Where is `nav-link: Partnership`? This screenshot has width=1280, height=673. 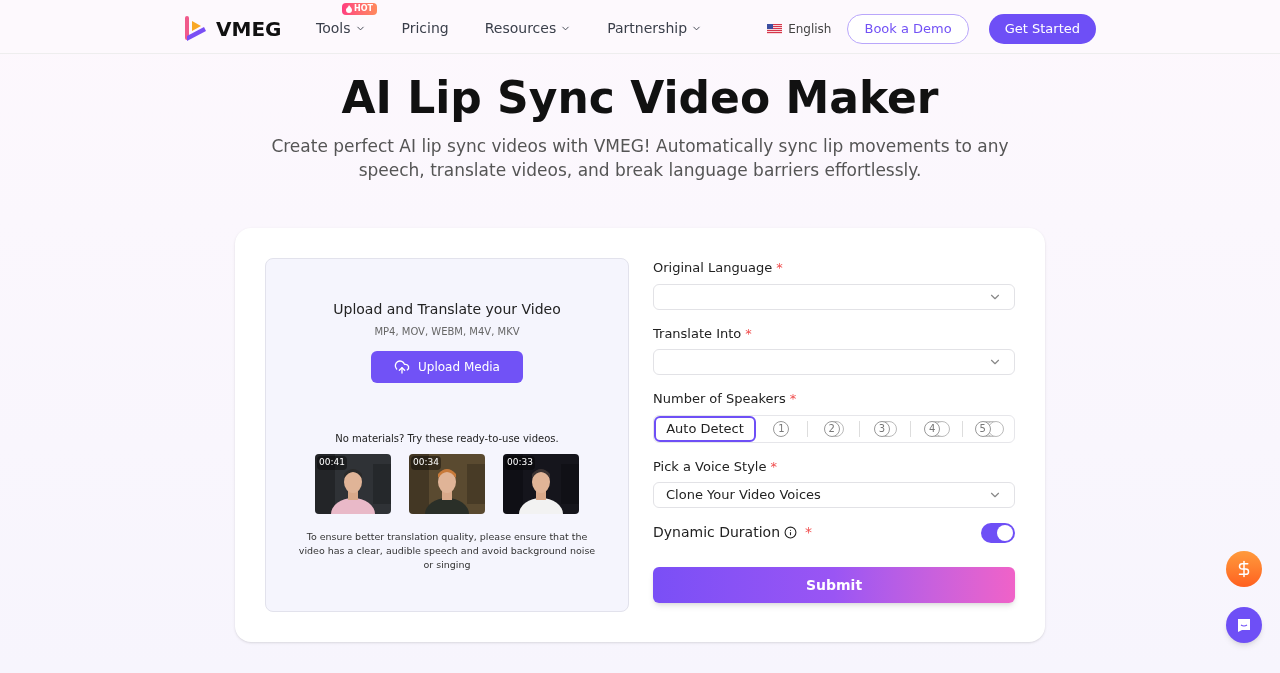 nav-link: Partnership is located at coordinates (655, 28).